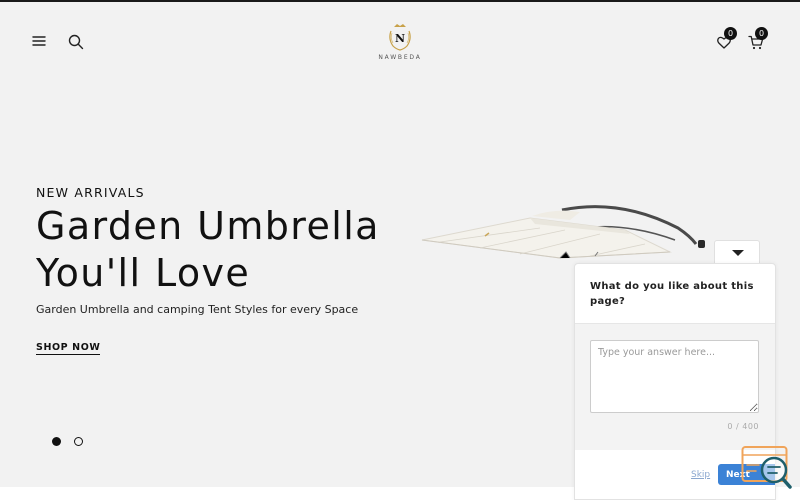  What do you see at coordinates (208, 226) in the screenshot?
I see `hero-title-line-1: Garden Umbrella` at bounding box center [208, 226].